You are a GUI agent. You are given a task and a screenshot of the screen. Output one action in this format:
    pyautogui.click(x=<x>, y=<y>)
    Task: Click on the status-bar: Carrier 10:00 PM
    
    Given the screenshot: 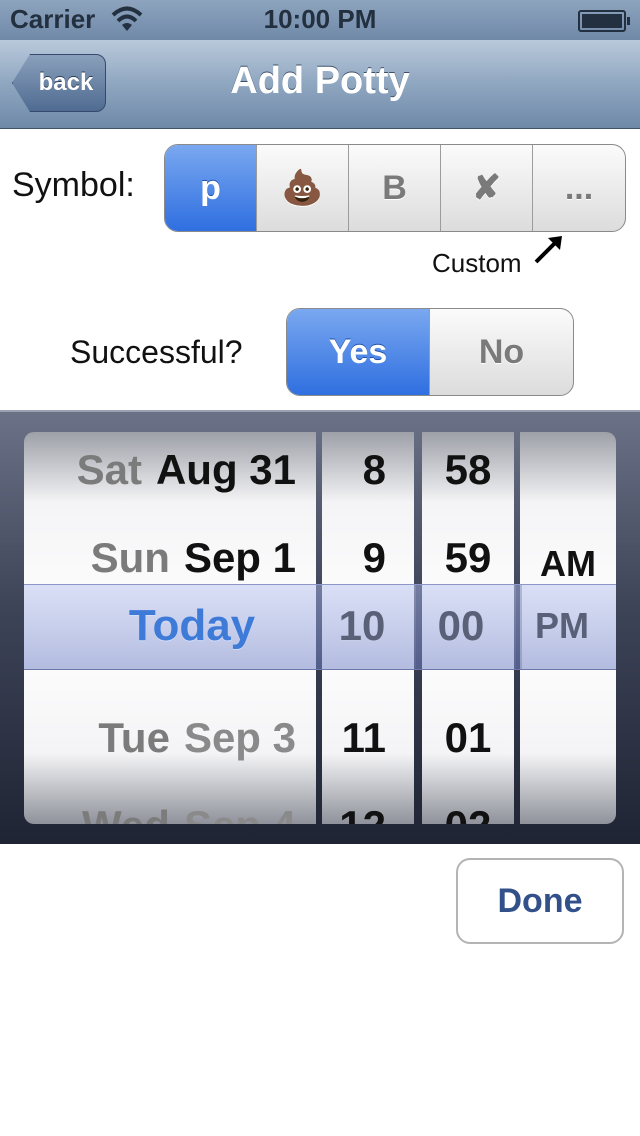 What is the action you would take?
    pyautogui.click(x=320, y=20)
    